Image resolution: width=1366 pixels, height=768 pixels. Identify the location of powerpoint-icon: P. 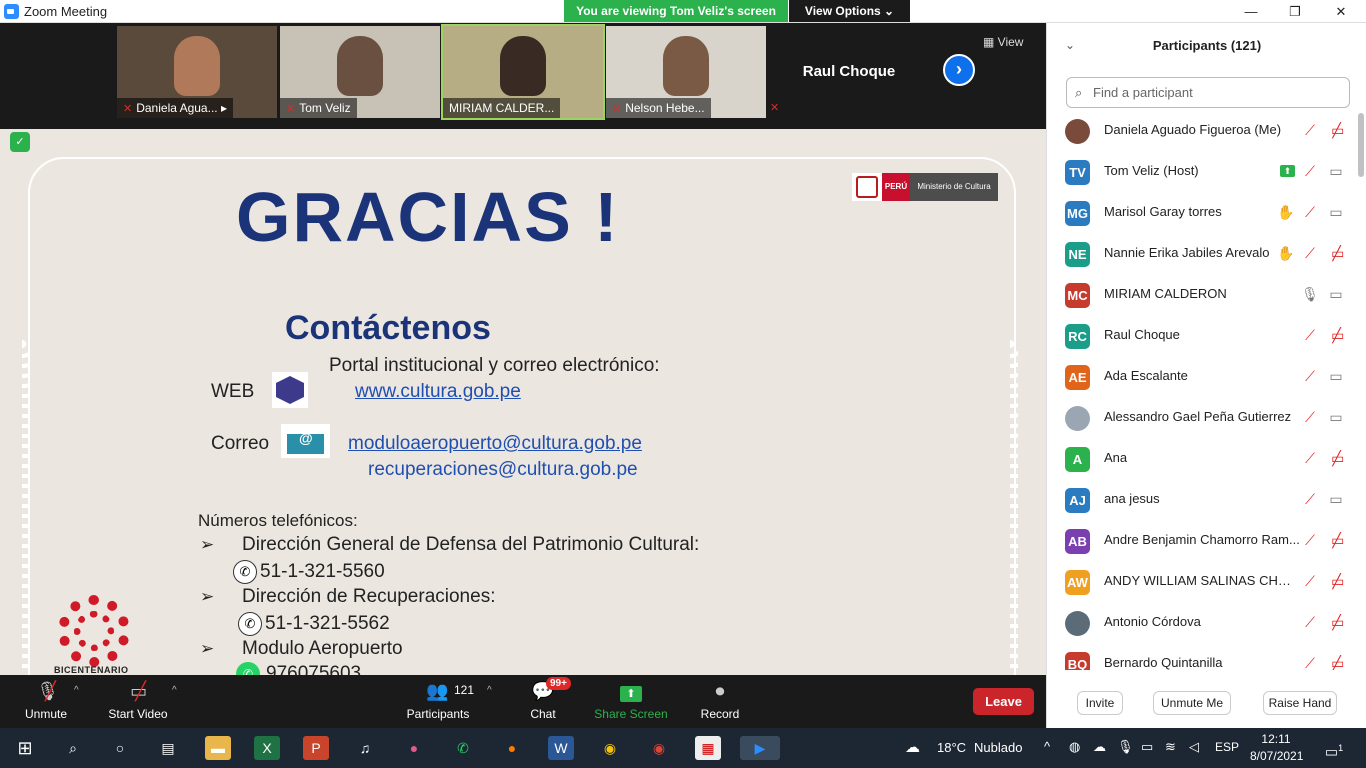
(316, 748).